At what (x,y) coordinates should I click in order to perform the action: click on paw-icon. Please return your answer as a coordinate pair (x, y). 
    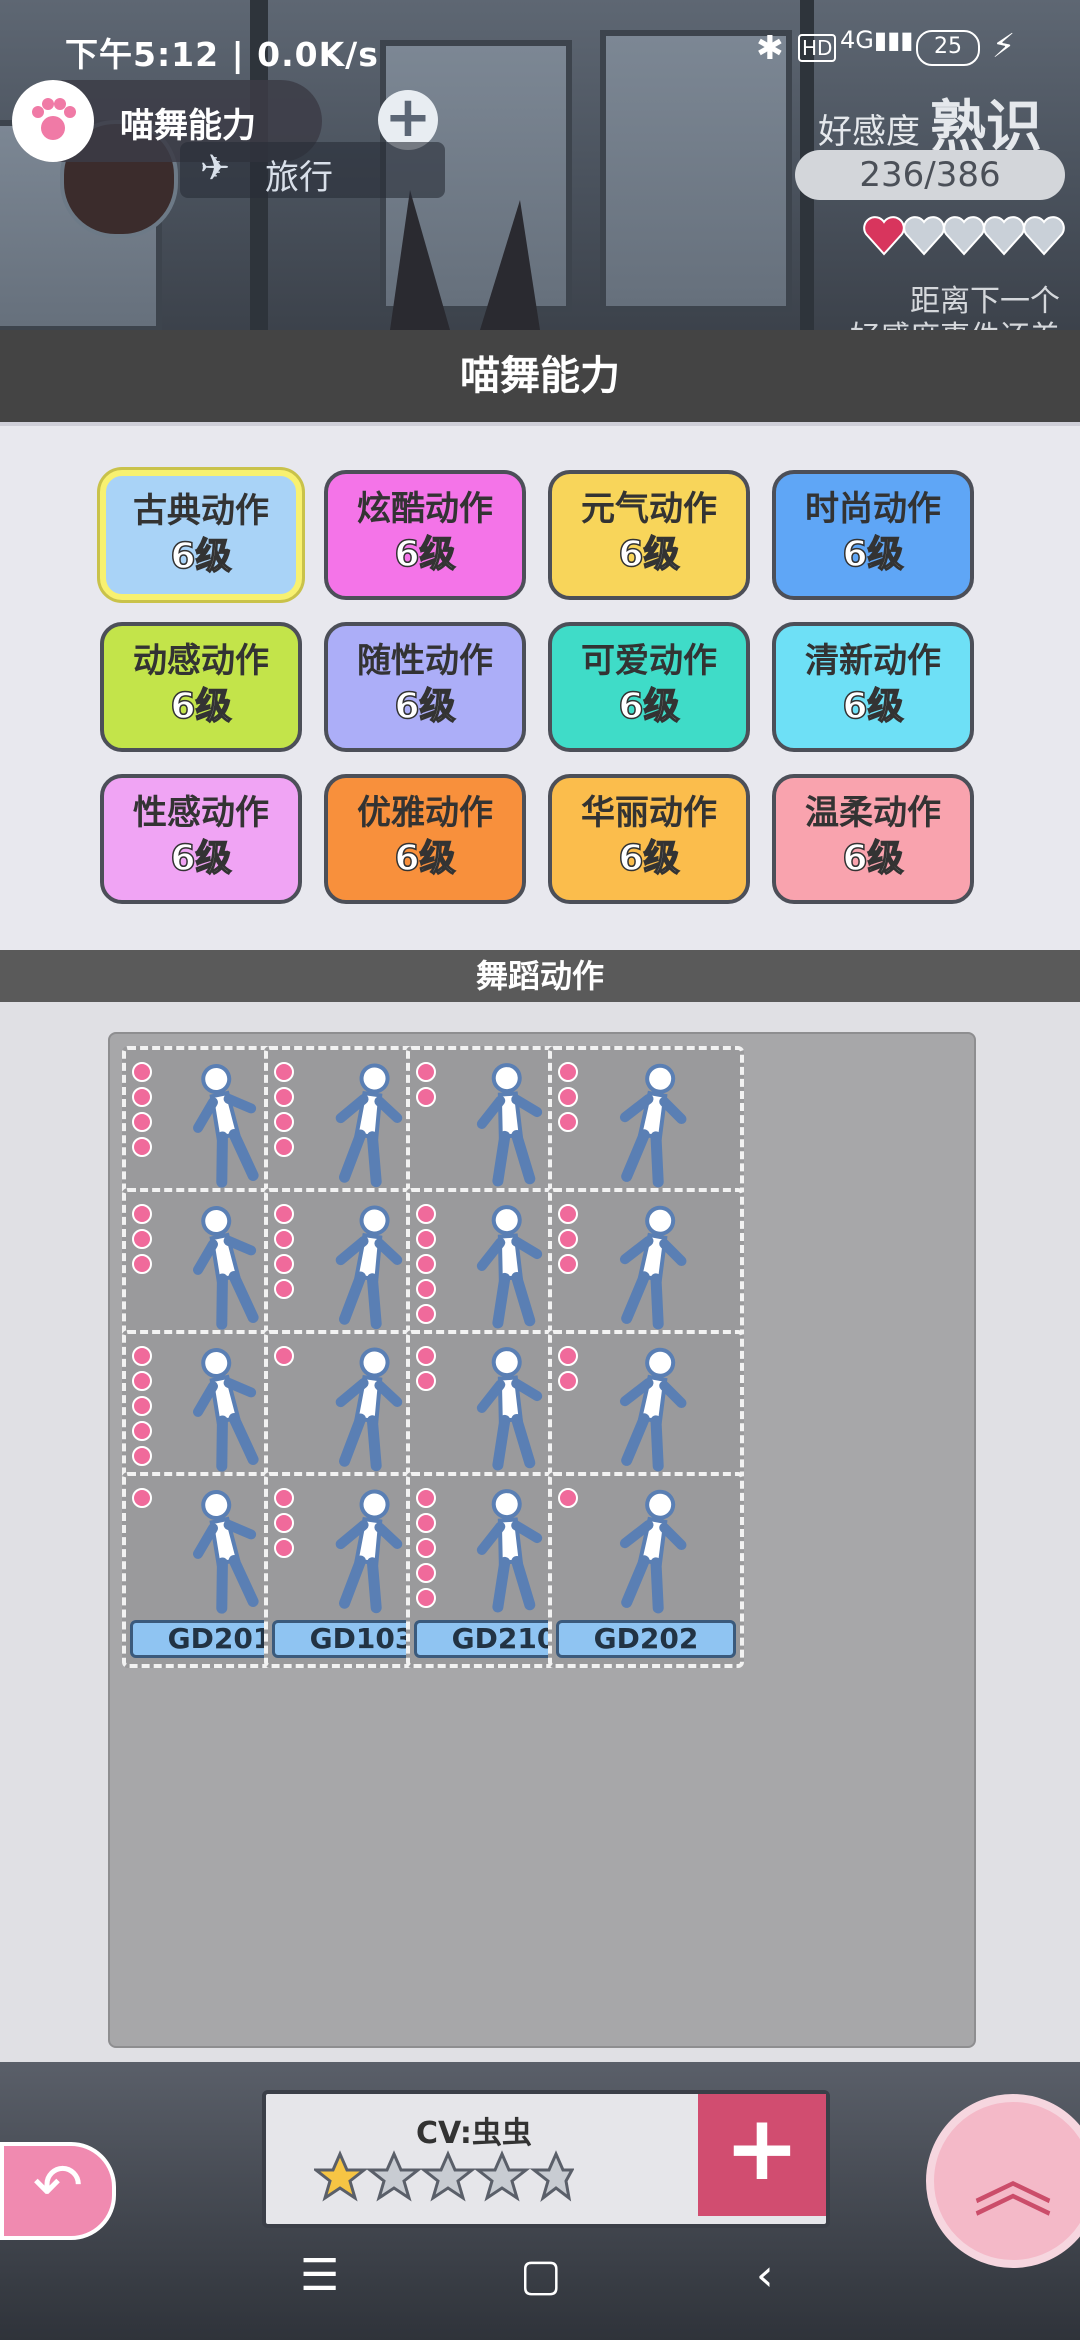
    Looking at the image, I should click on (53, 121).